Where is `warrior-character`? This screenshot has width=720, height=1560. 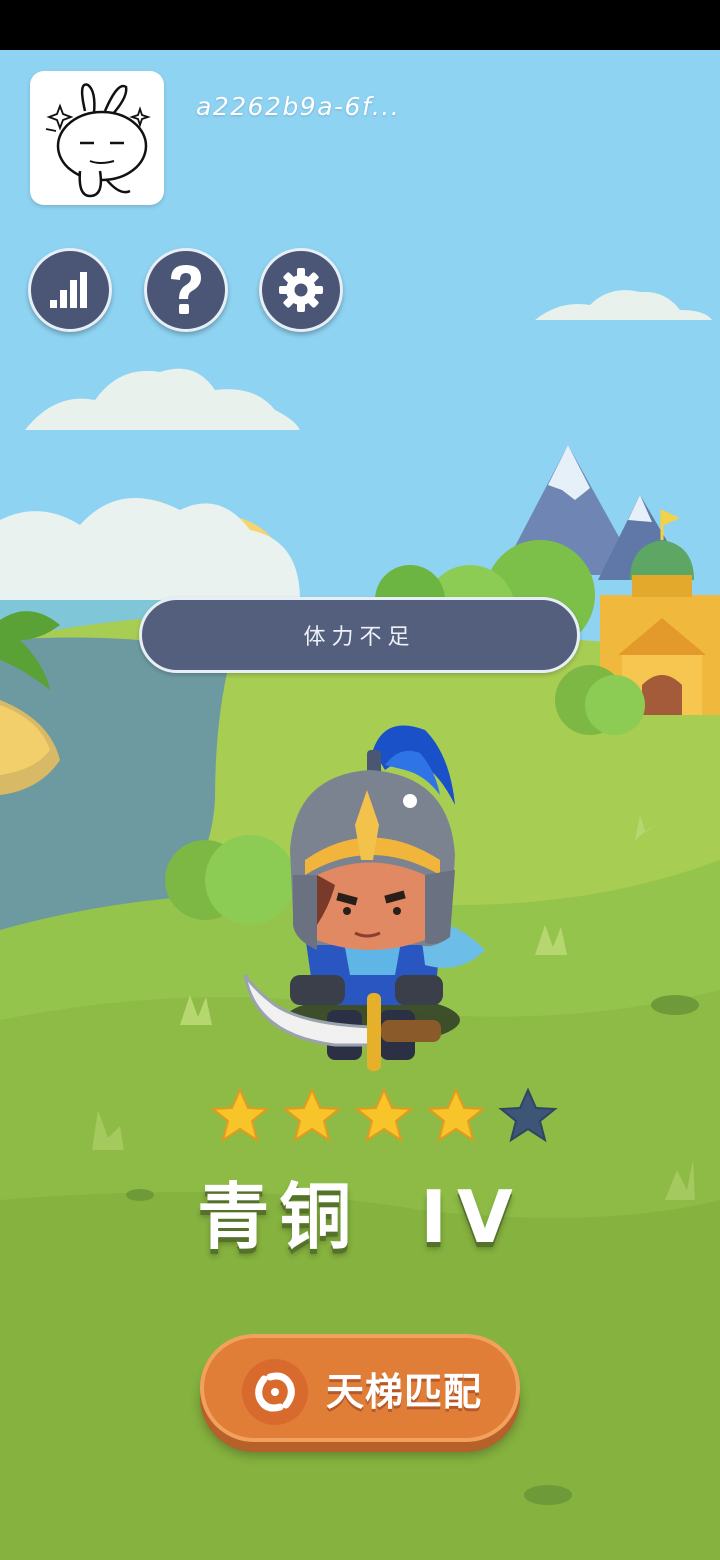
warrior-character is located at coordinates (364, 898).